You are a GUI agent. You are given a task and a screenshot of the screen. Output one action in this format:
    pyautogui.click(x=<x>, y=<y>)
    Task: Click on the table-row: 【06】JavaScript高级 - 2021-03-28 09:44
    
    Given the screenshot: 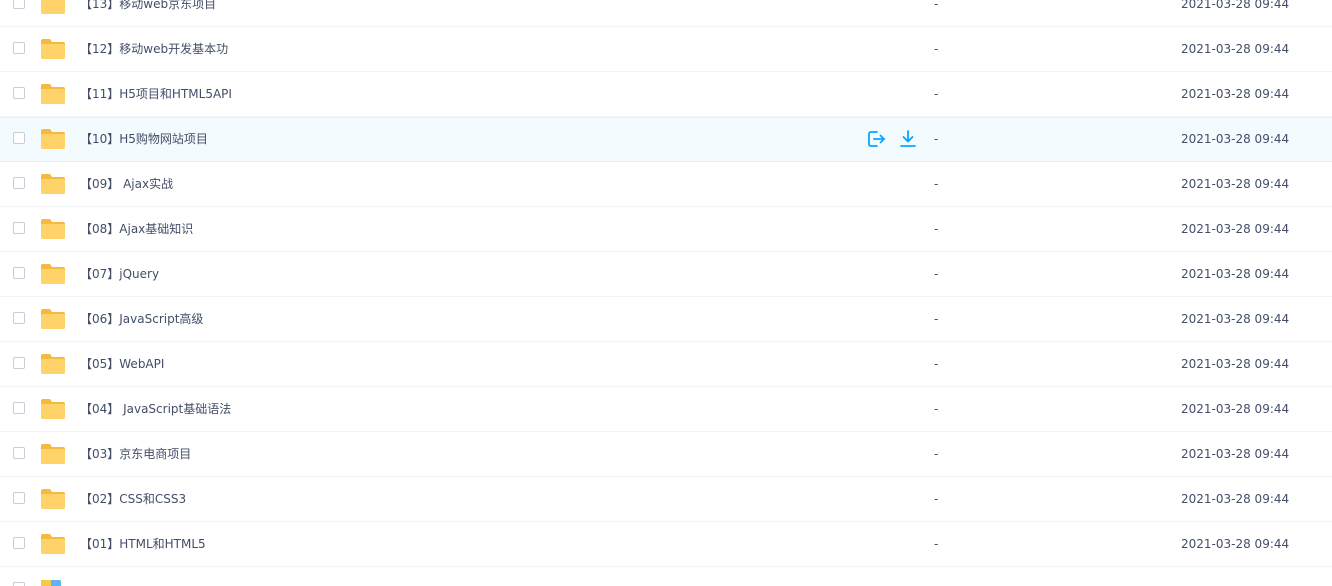 What is the action you would take?
    pyautogui.click(x=666, y=319)
    